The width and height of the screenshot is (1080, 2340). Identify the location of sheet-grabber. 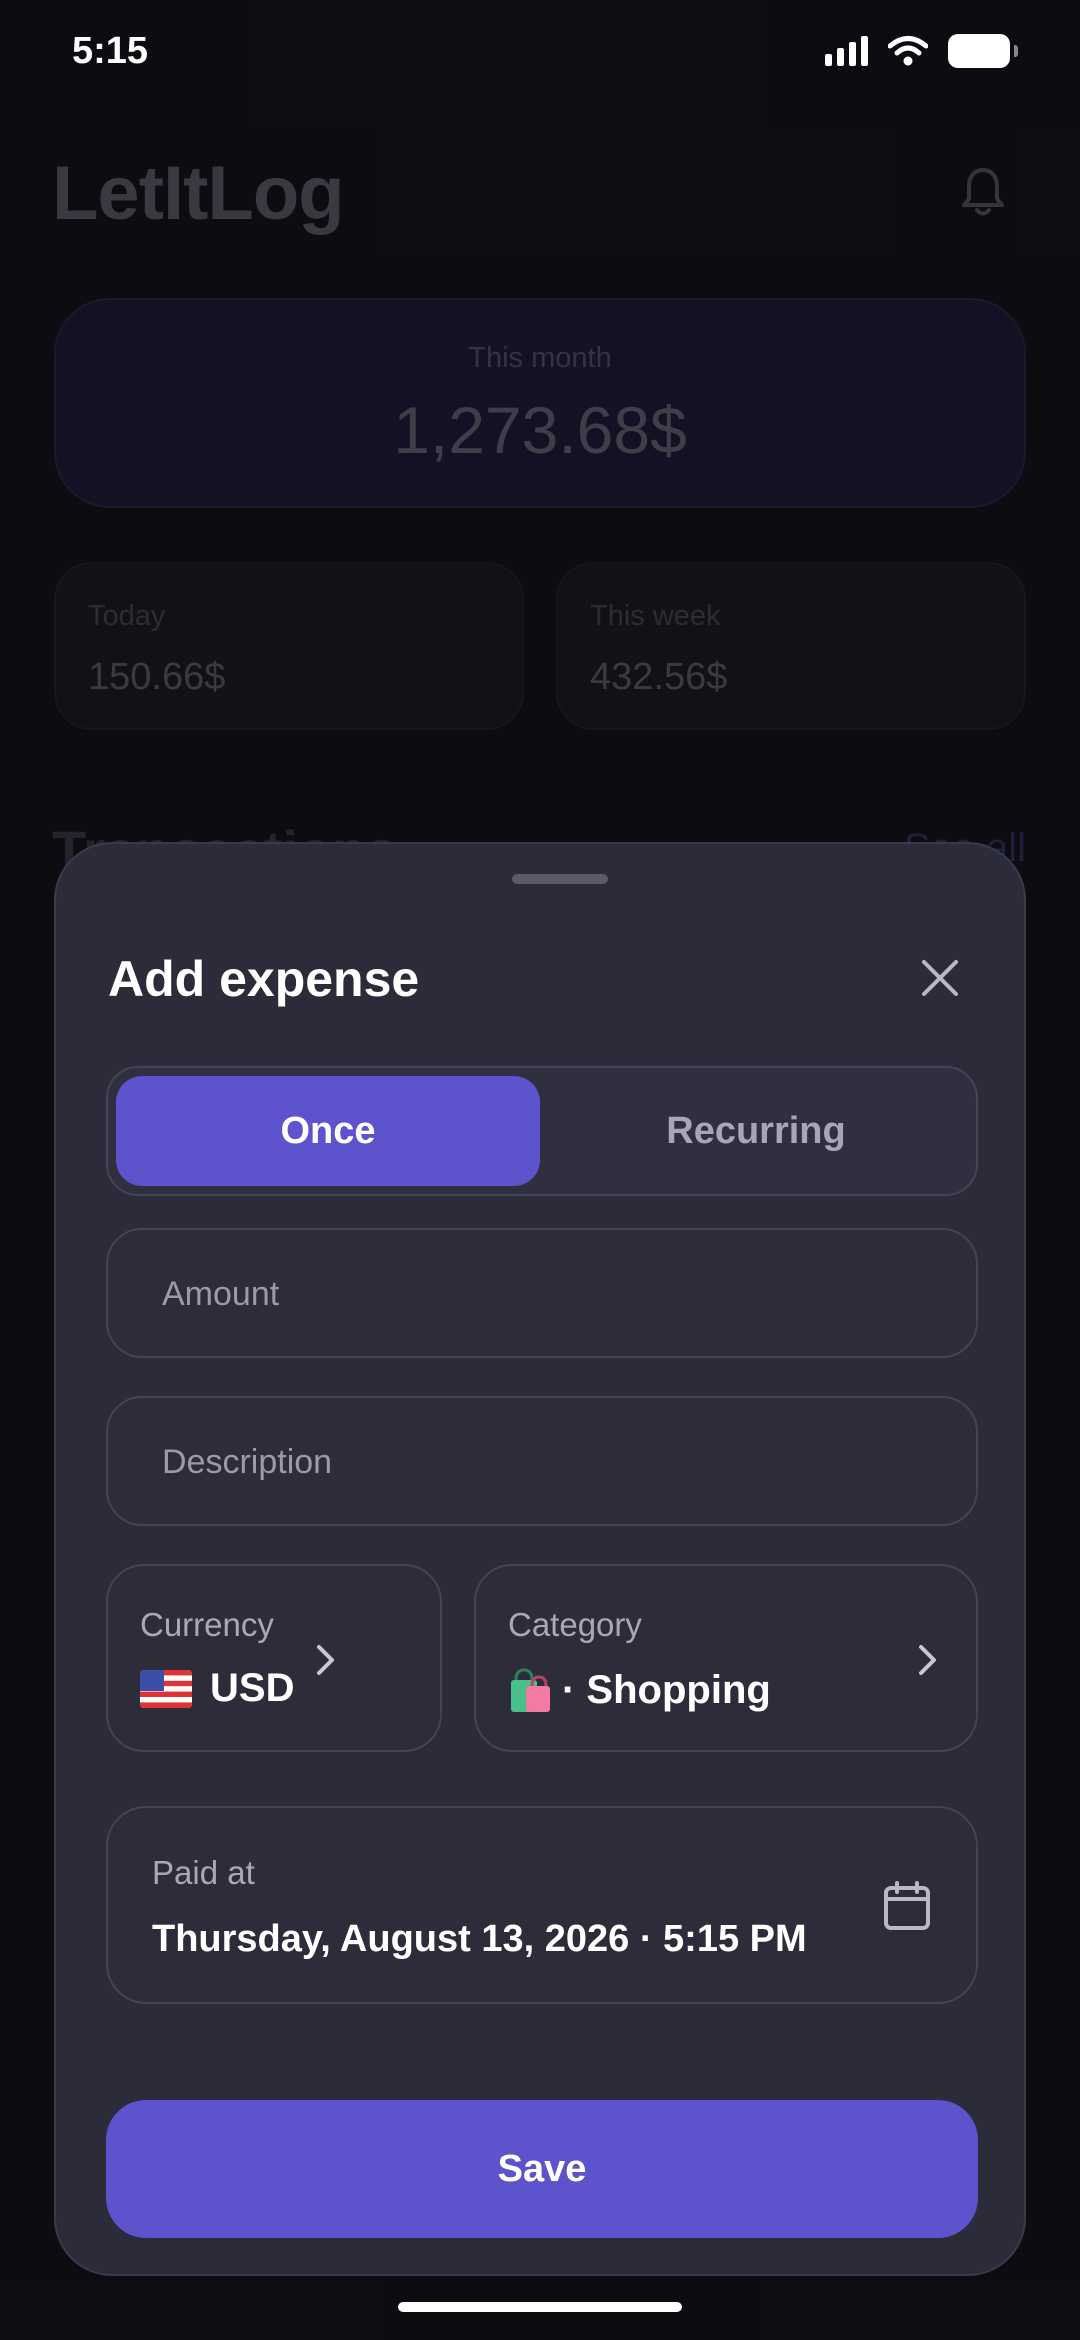
(560, 879).